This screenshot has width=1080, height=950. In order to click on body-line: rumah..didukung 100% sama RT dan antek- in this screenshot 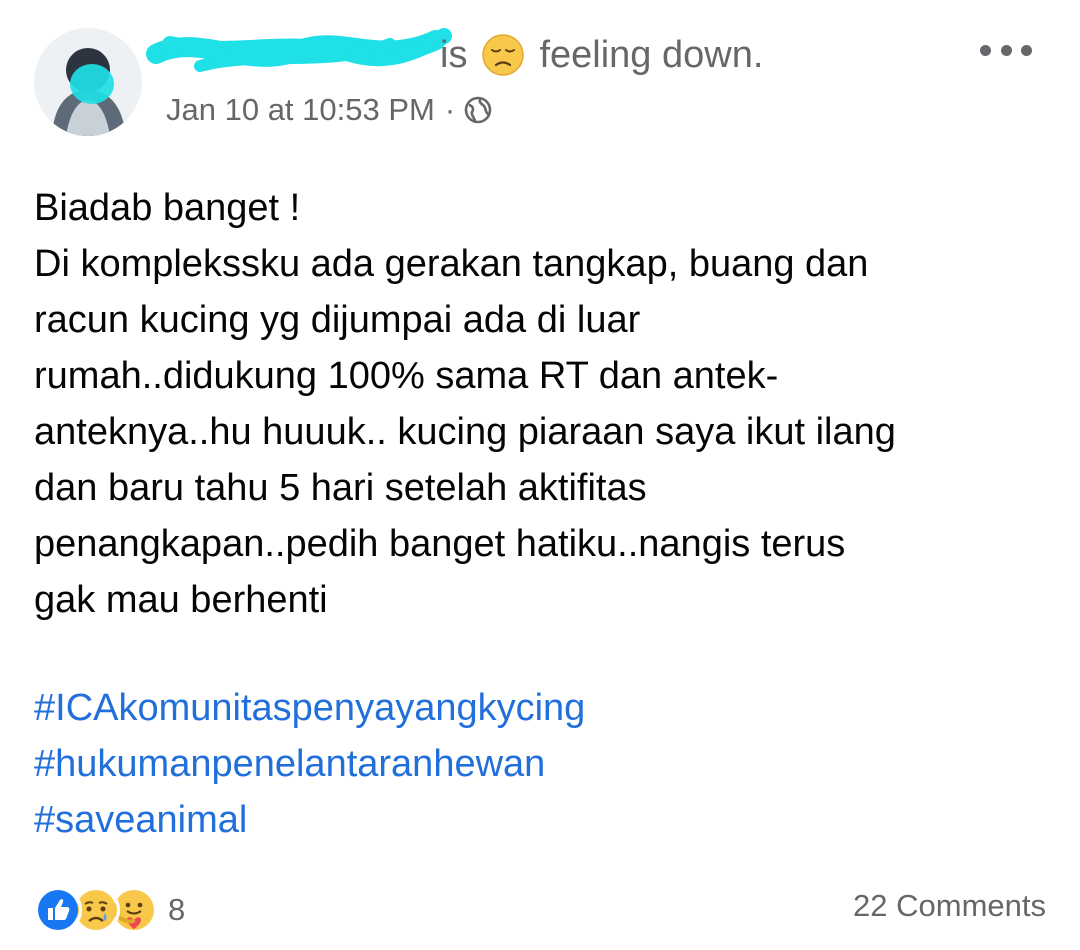, I will do `click(406, 376)`.